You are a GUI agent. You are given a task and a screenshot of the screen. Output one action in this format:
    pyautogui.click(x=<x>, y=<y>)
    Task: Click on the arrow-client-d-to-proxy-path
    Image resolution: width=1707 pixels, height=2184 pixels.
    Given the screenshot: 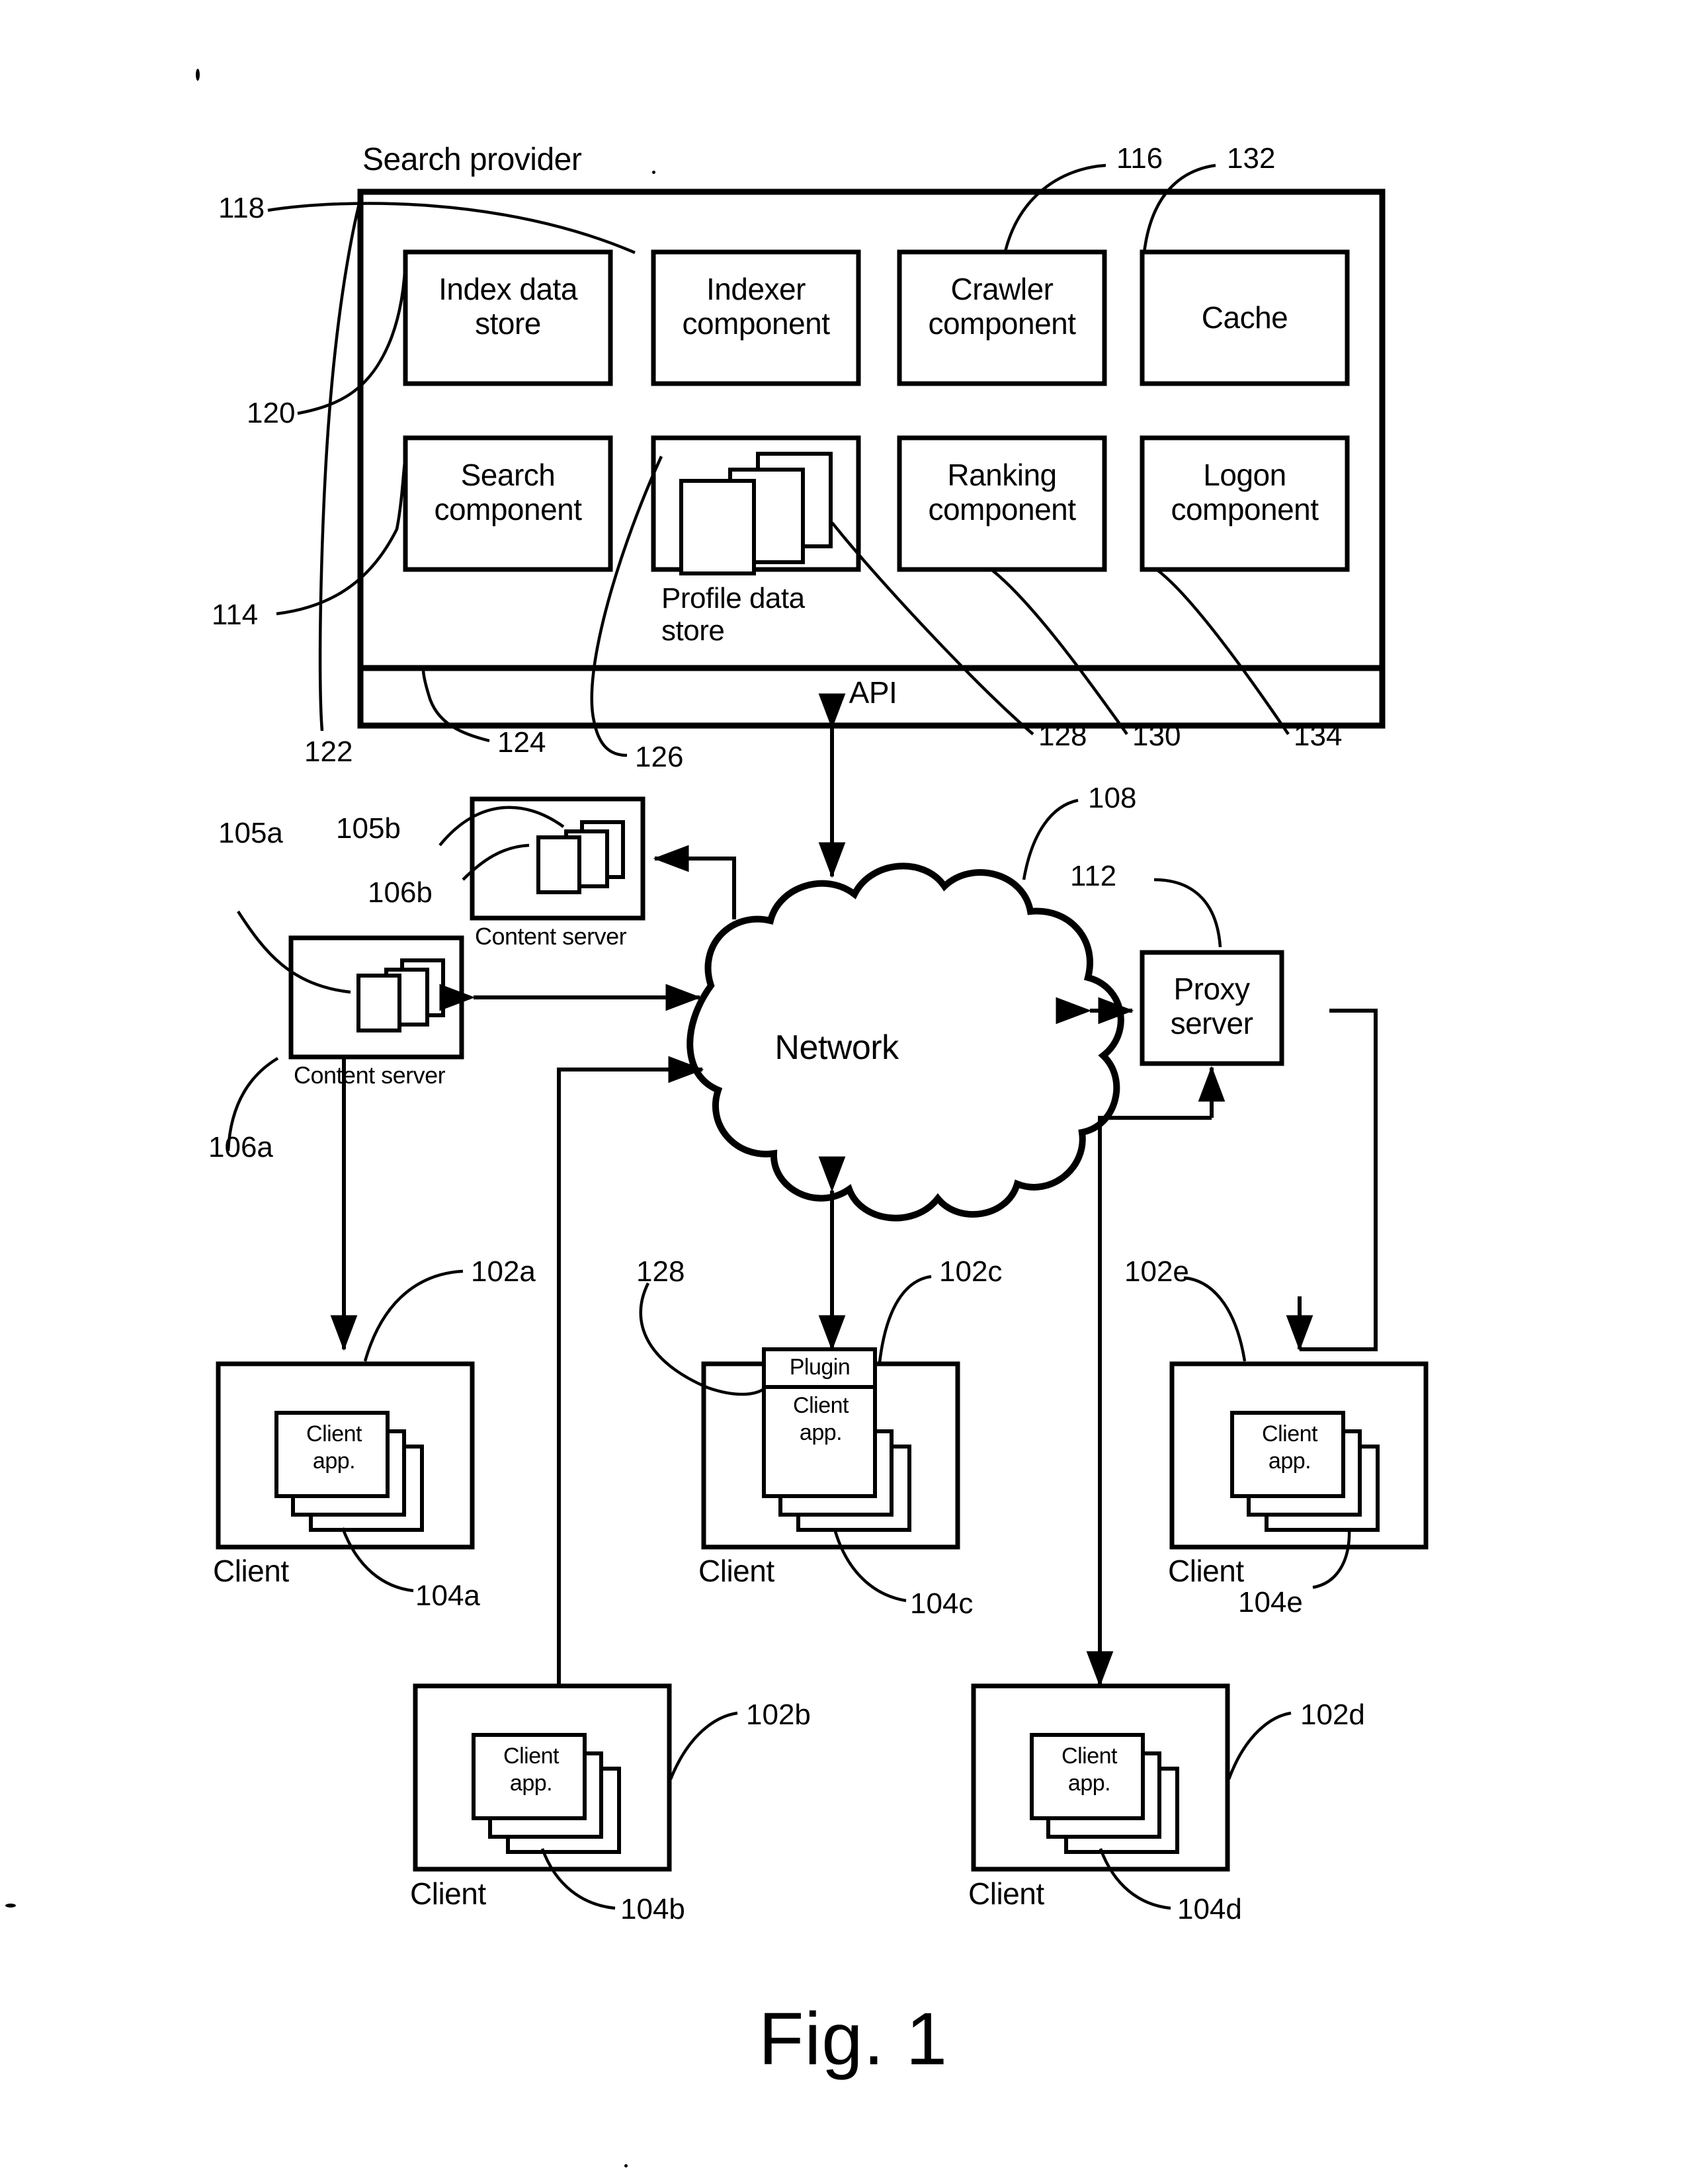 What is the action you would take?
    pyautogui.click(x=1155, y=1400)
    